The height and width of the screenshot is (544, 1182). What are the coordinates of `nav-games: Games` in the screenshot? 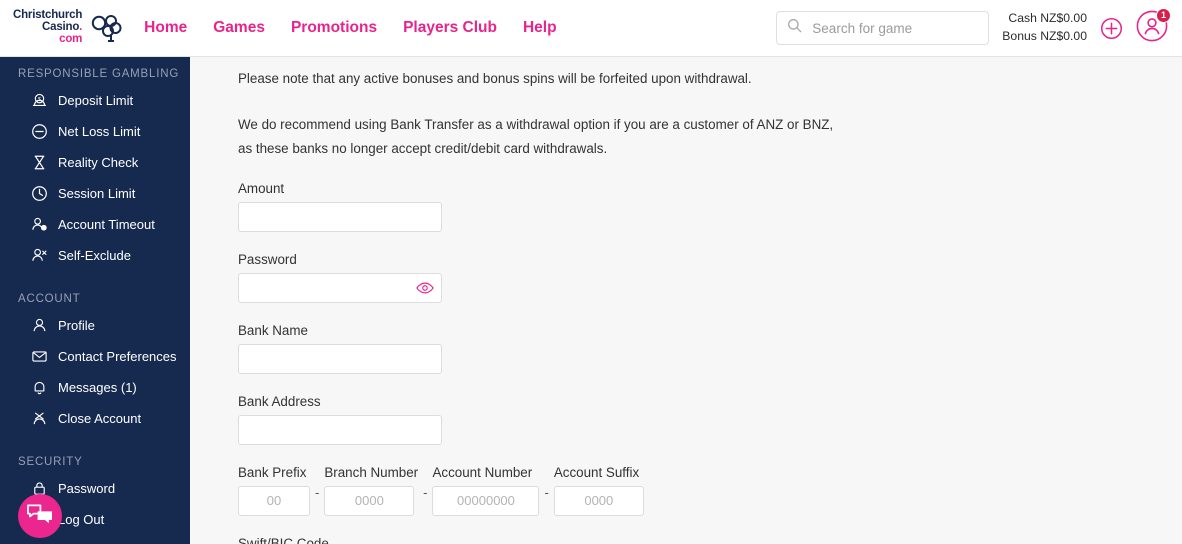 It's located at (239, 28).